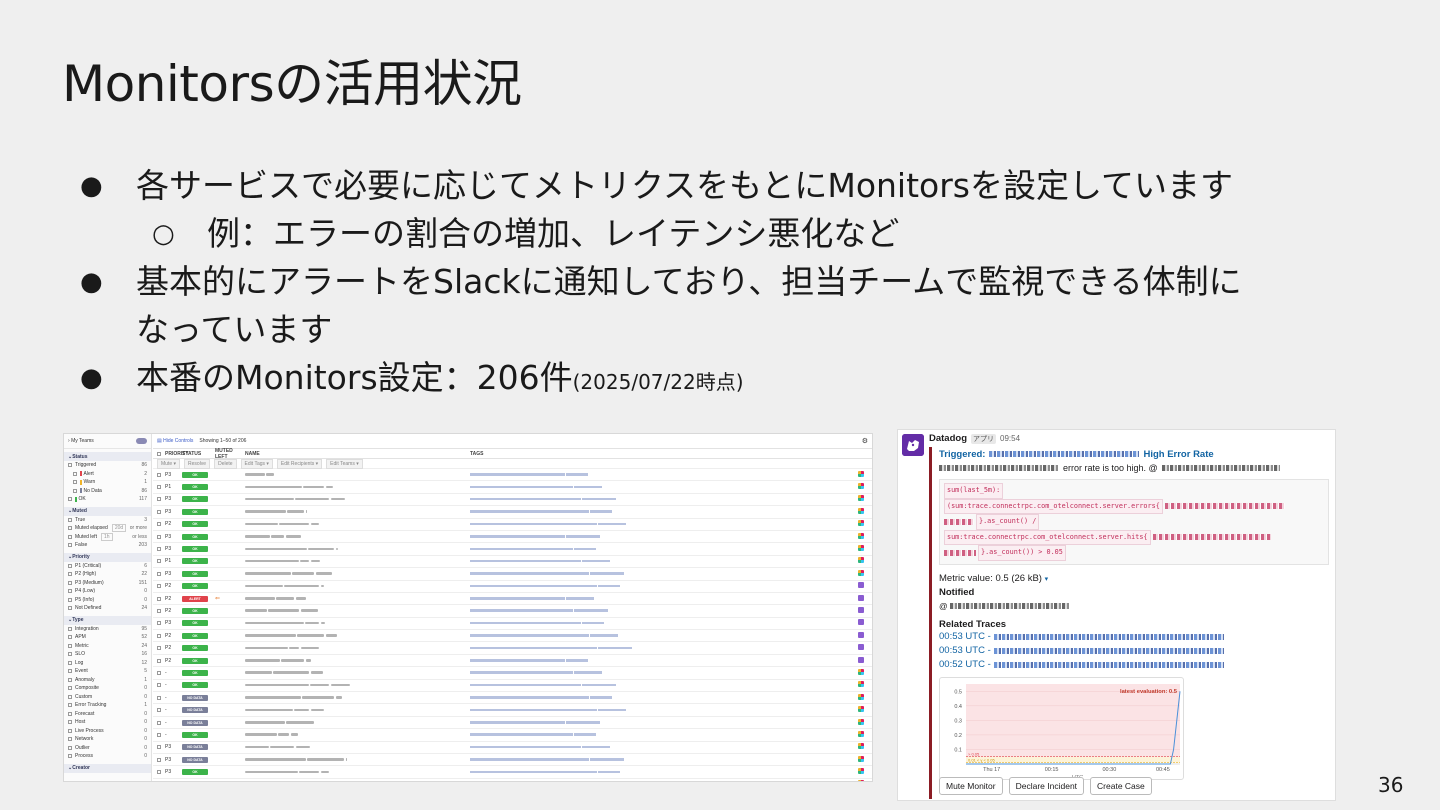  I want to click on facet-option: Log 12, so click(107, 663).